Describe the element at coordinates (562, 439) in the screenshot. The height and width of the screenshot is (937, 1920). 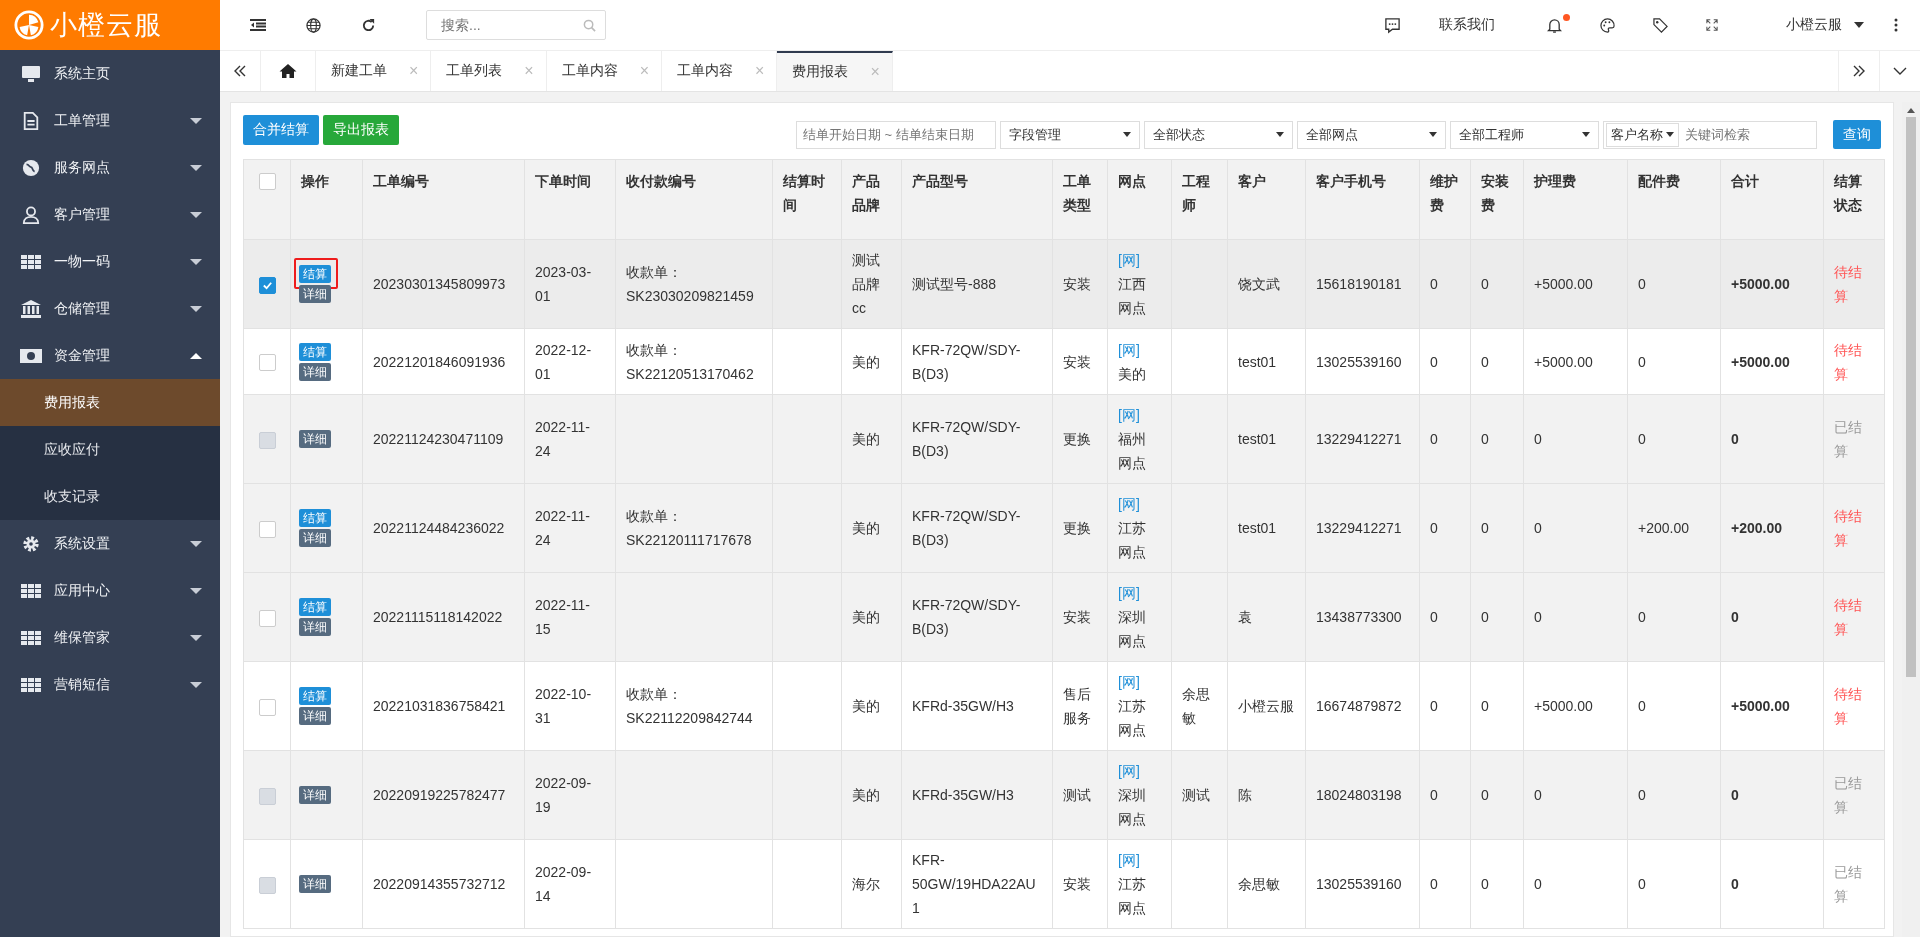
I see `table-cell: 2022-11-24` at that location.